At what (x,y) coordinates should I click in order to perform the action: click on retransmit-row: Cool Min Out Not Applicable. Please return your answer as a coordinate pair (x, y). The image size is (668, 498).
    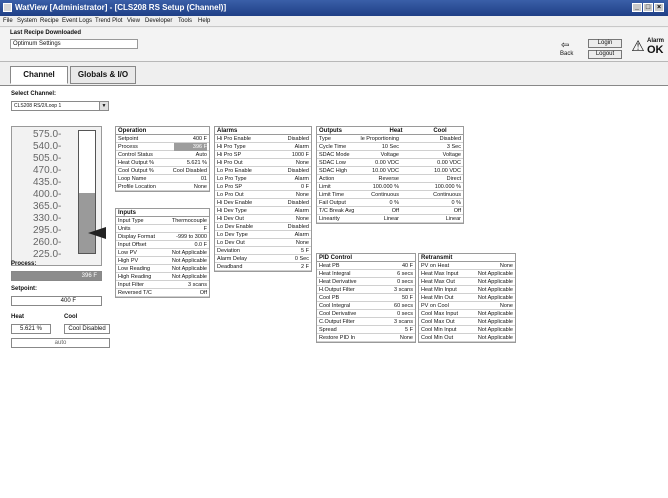
    Looking at the image, I should click on (467, 338).